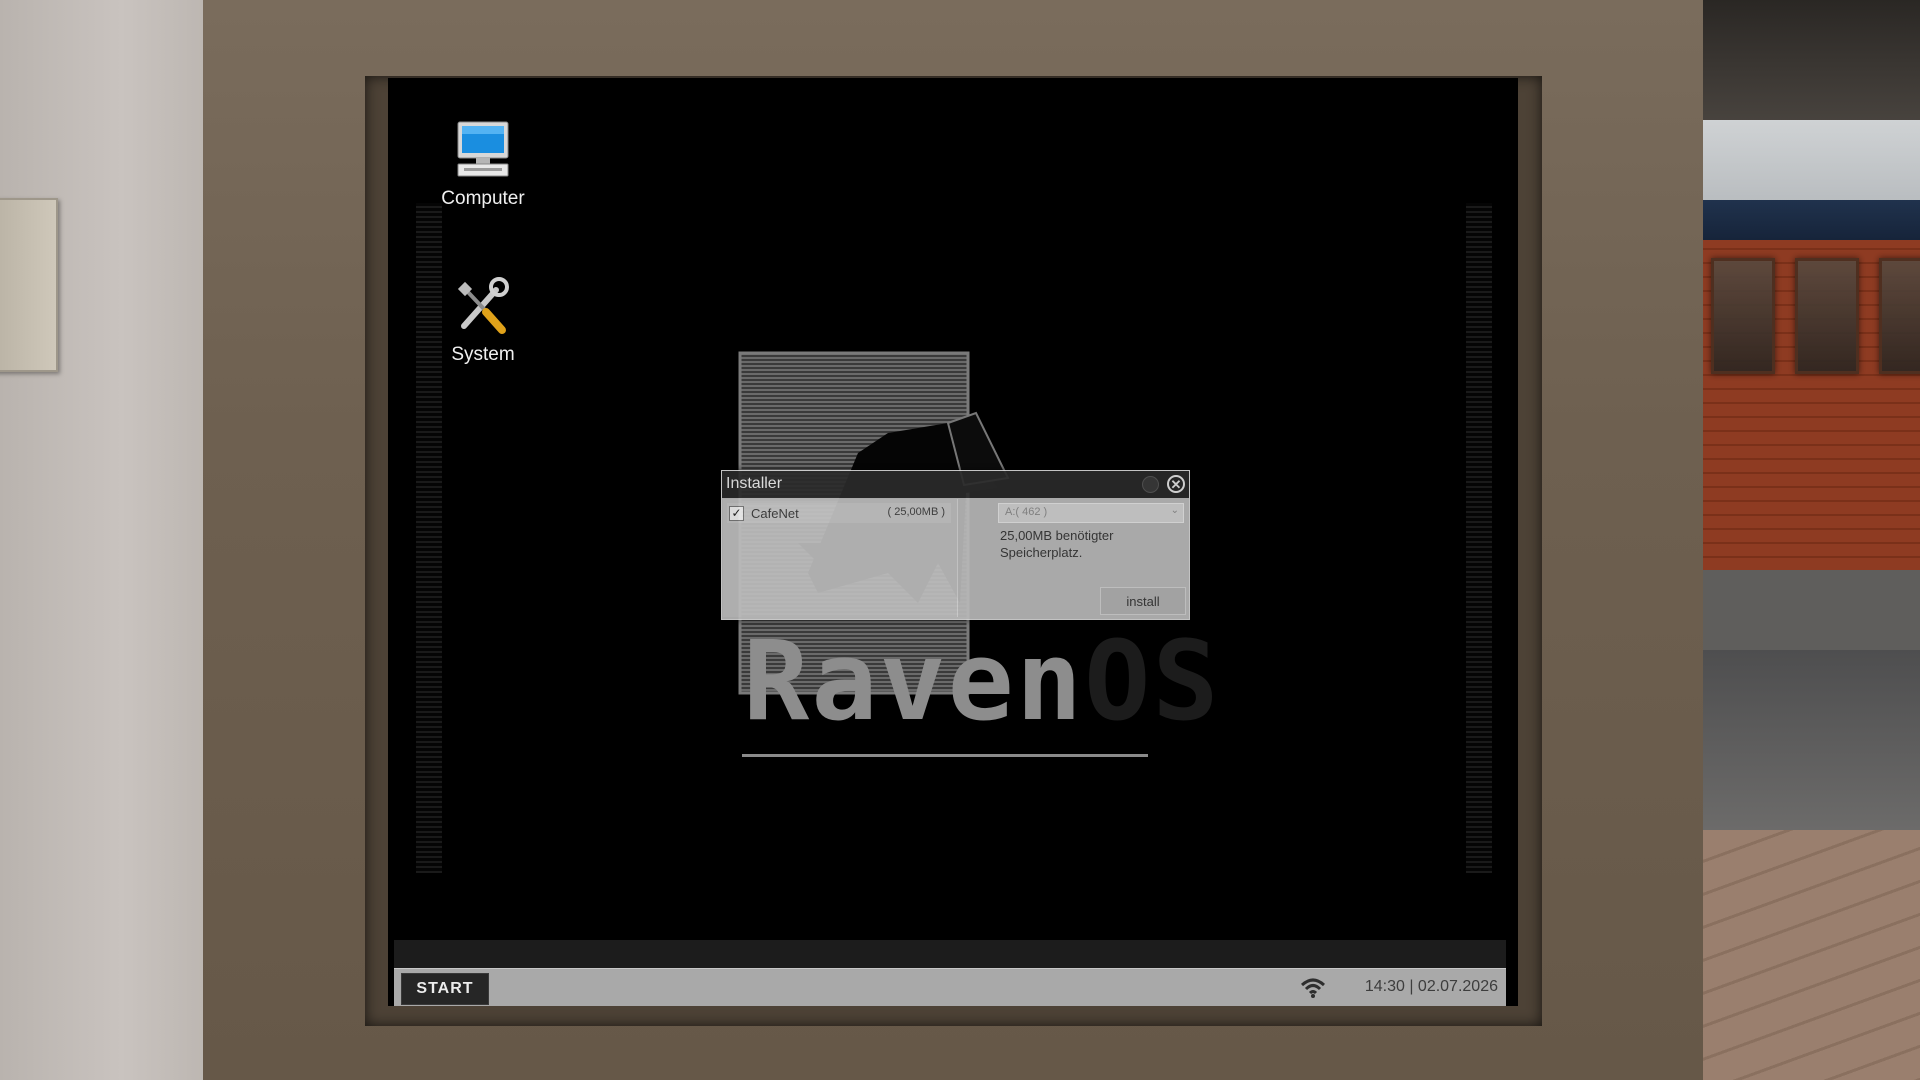  I want to click on wall-switch, so click(29, 285).